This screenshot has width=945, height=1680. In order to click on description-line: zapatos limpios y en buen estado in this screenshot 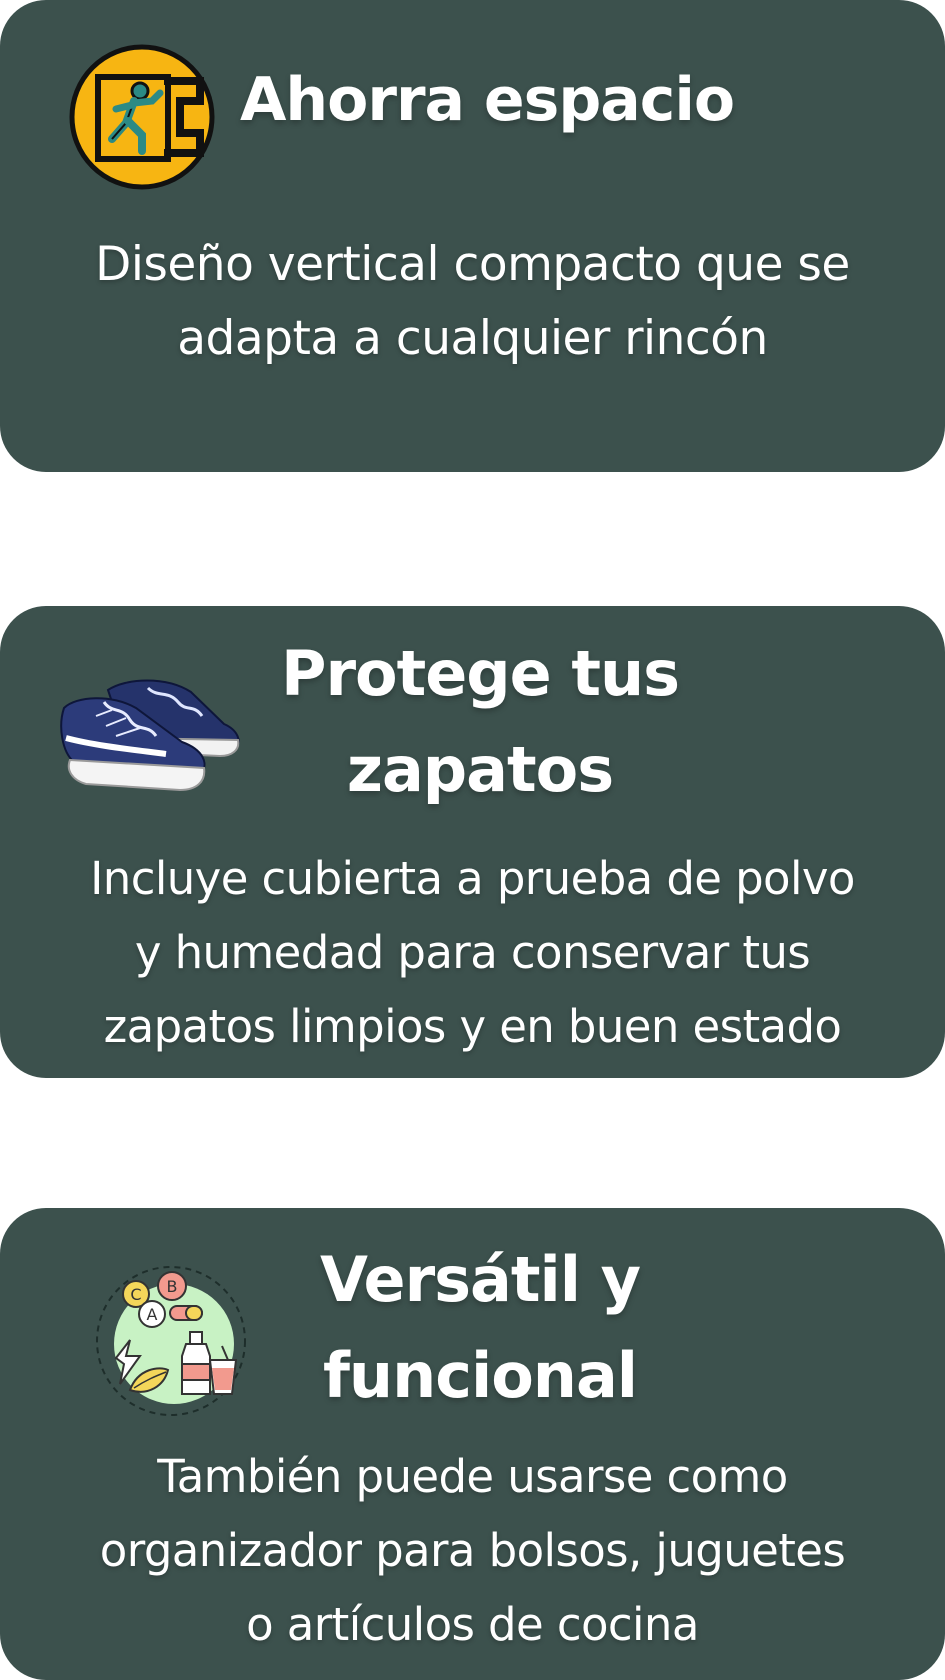, I will do `click(472, 1026)`.